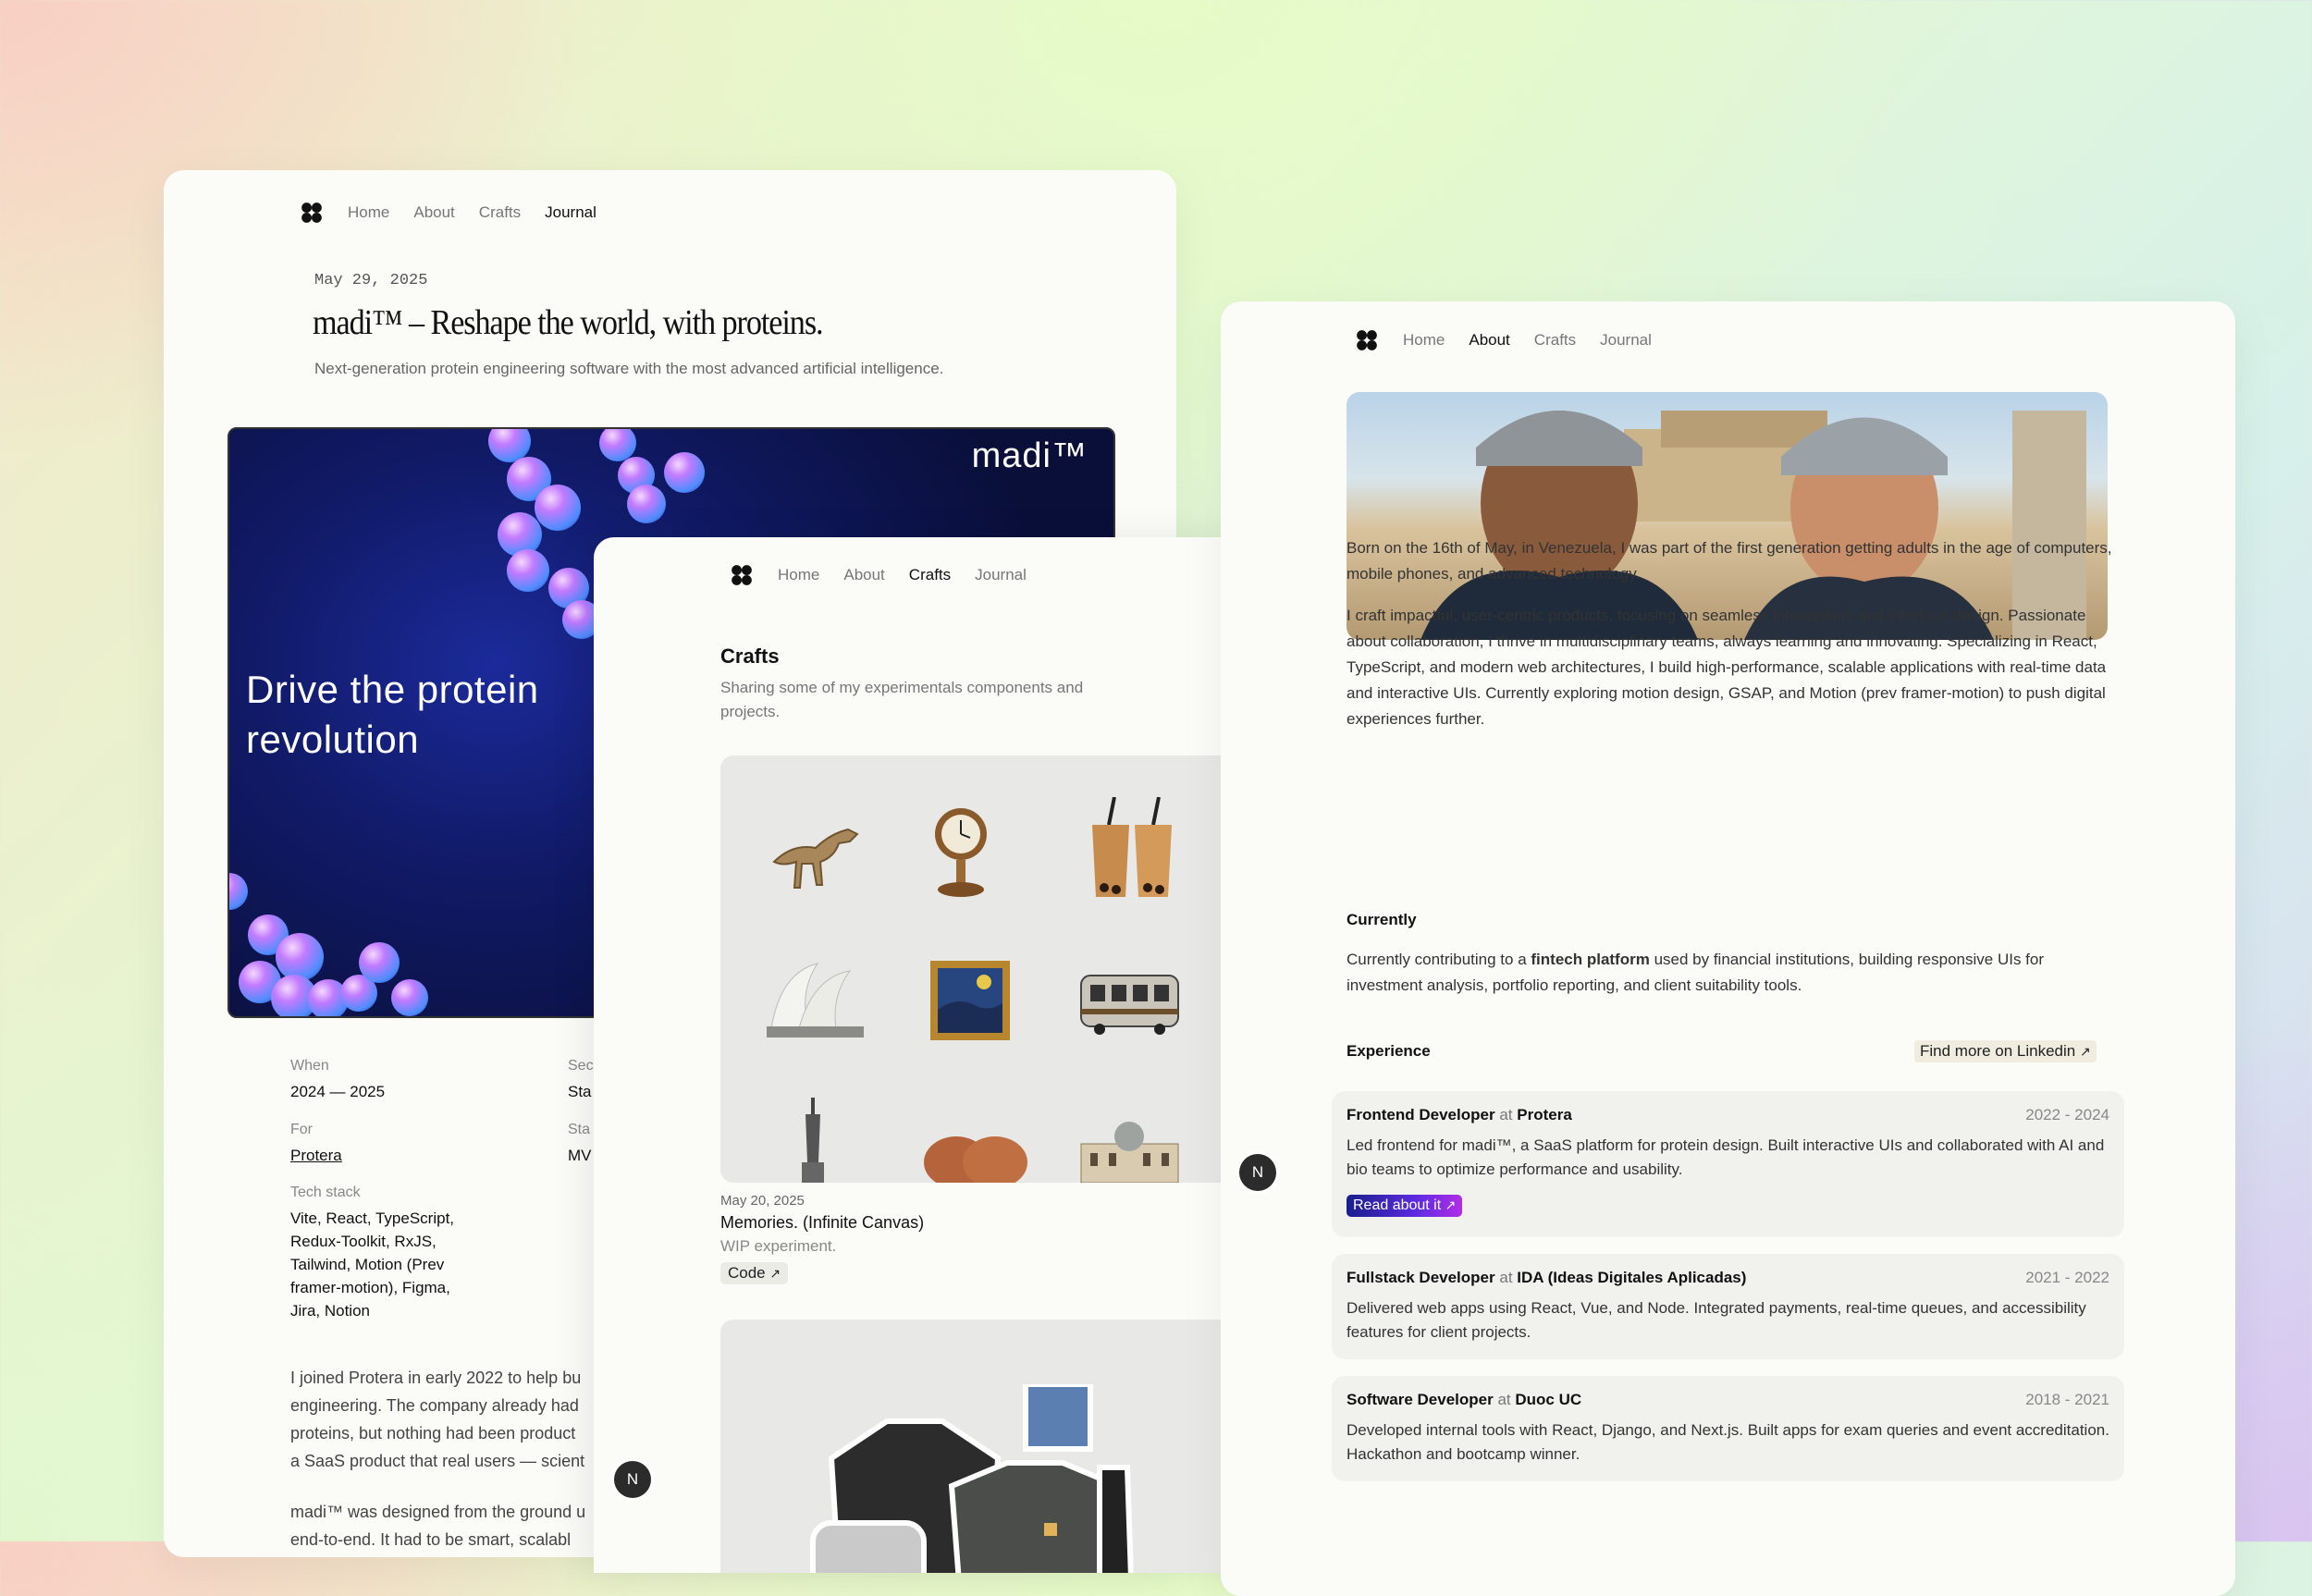 Image resolution: width=2312 pixels, height=1596 pixels. I want to click on train-car-icon, so click(1129, 1005).